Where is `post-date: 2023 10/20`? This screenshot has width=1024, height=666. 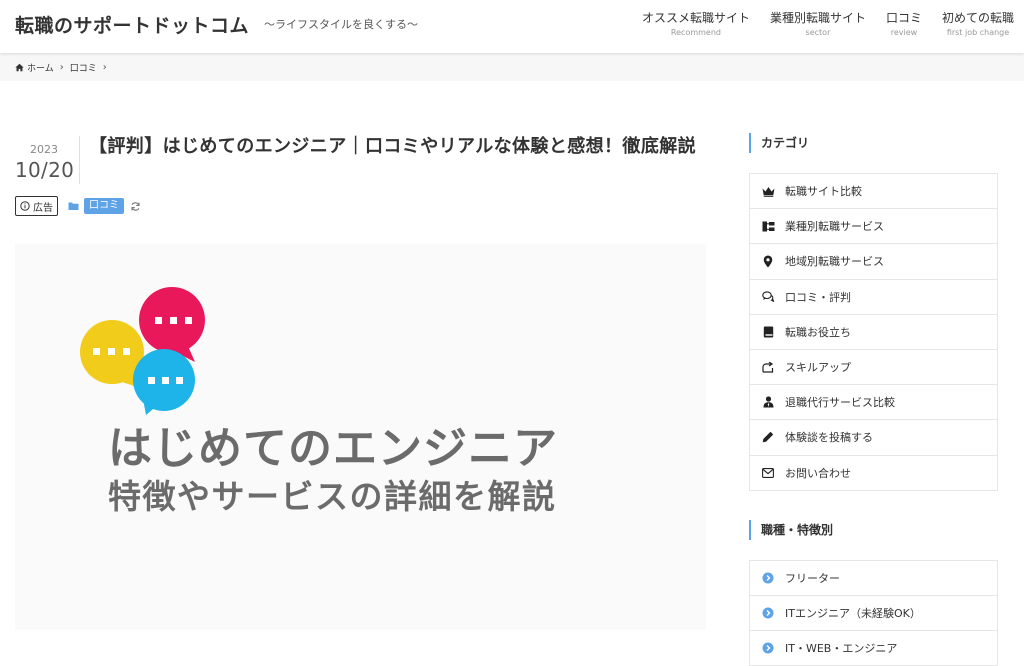 post-date: 2023 10/20 is located at coordinates (45, 162).